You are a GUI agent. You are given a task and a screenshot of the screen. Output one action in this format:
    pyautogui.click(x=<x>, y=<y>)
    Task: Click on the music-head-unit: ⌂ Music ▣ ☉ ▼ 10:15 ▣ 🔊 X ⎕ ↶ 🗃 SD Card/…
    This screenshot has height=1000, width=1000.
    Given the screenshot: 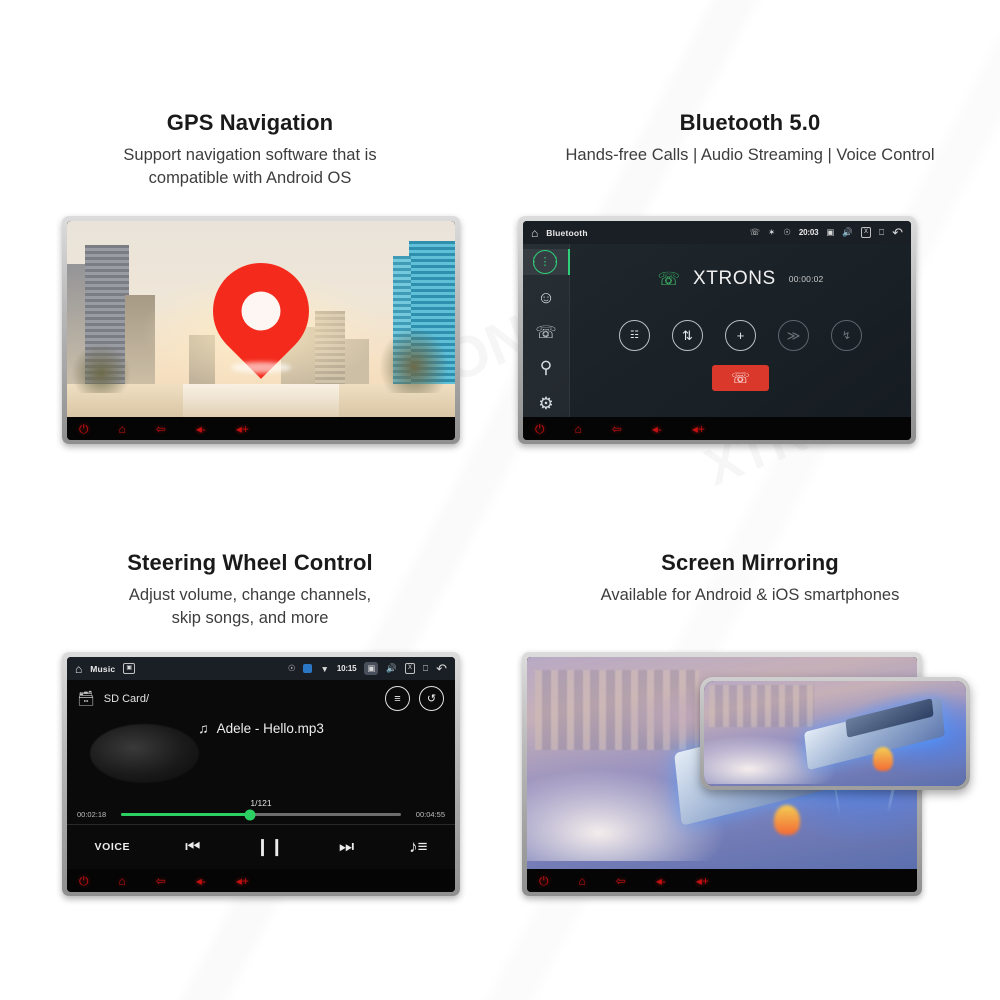 What is the action you would take?
    pyautogui.click(x=261, y=774)
    